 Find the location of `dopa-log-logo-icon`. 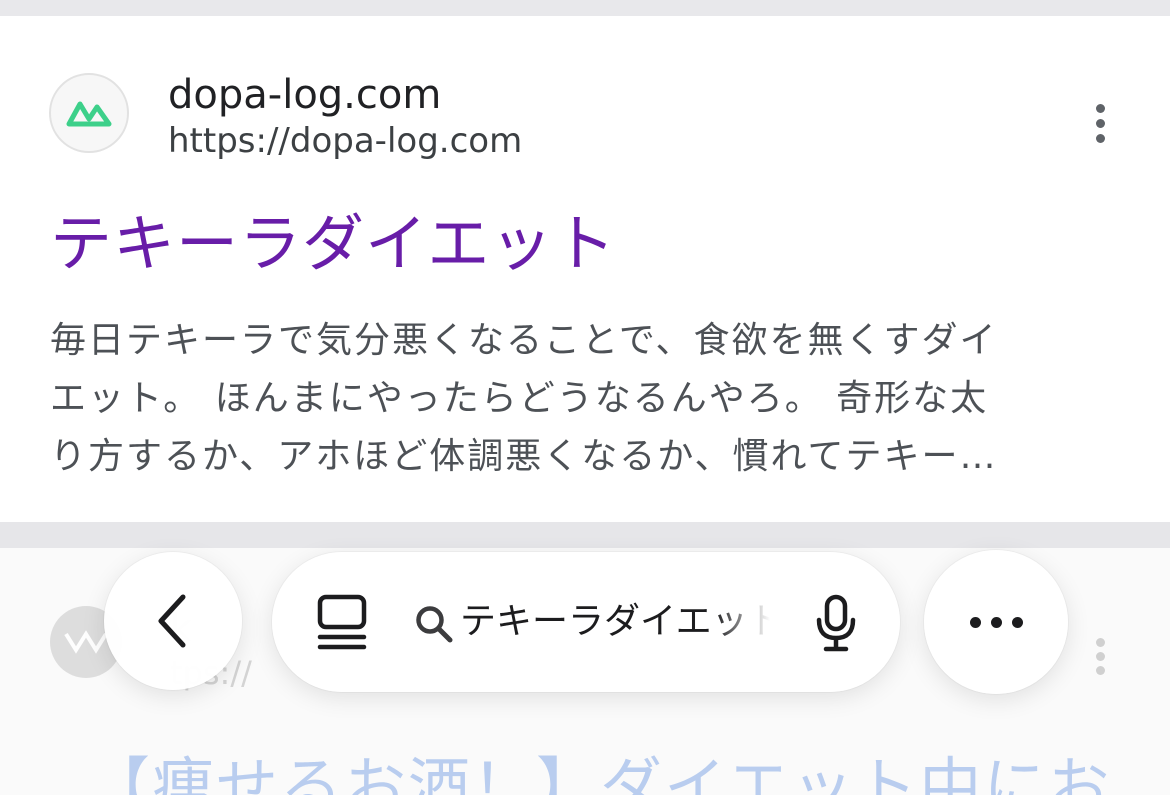

dopa-log-logo-icon is located at coordinates (89, 114).